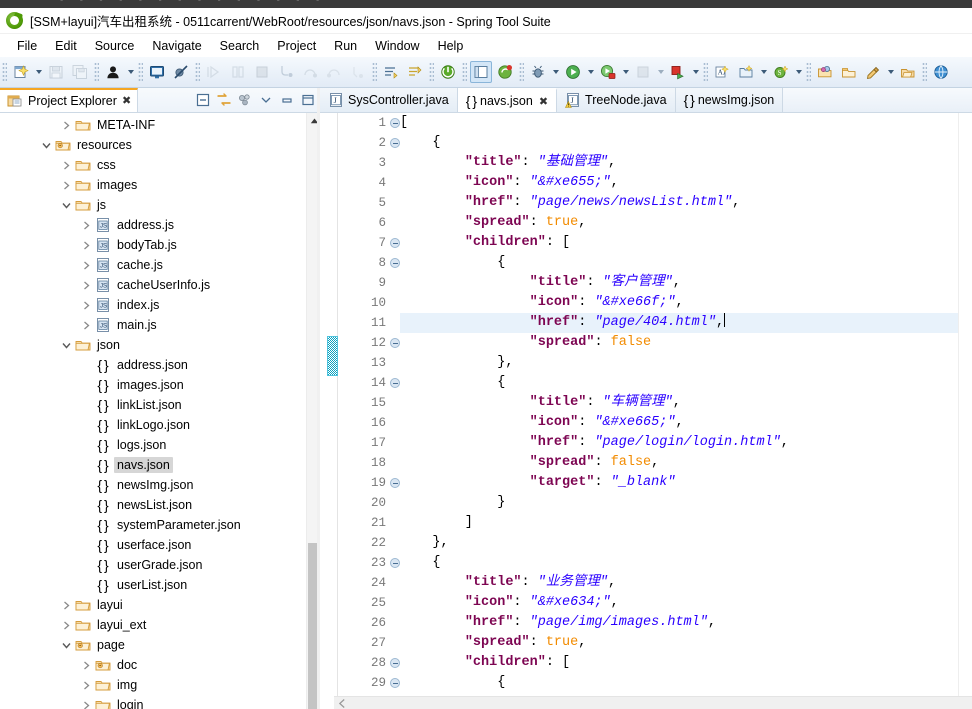 Image resolution: width=972 pixels, height=709 pixels. Describe the element at coordinates (686, 343) in the screenshot. I see `code-line: "spread": false` at that location.